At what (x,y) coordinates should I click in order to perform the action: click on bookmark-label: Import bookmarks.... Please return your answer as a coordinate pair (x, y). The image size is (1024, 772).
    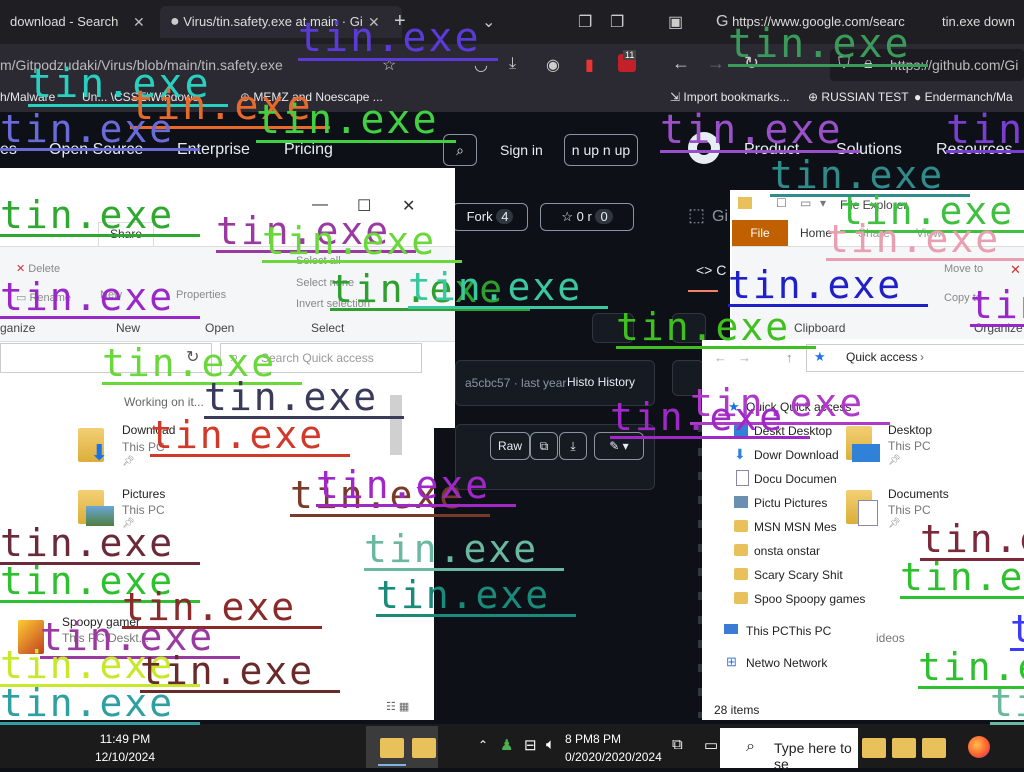
    Looking at the image, I should click on (736, 97).